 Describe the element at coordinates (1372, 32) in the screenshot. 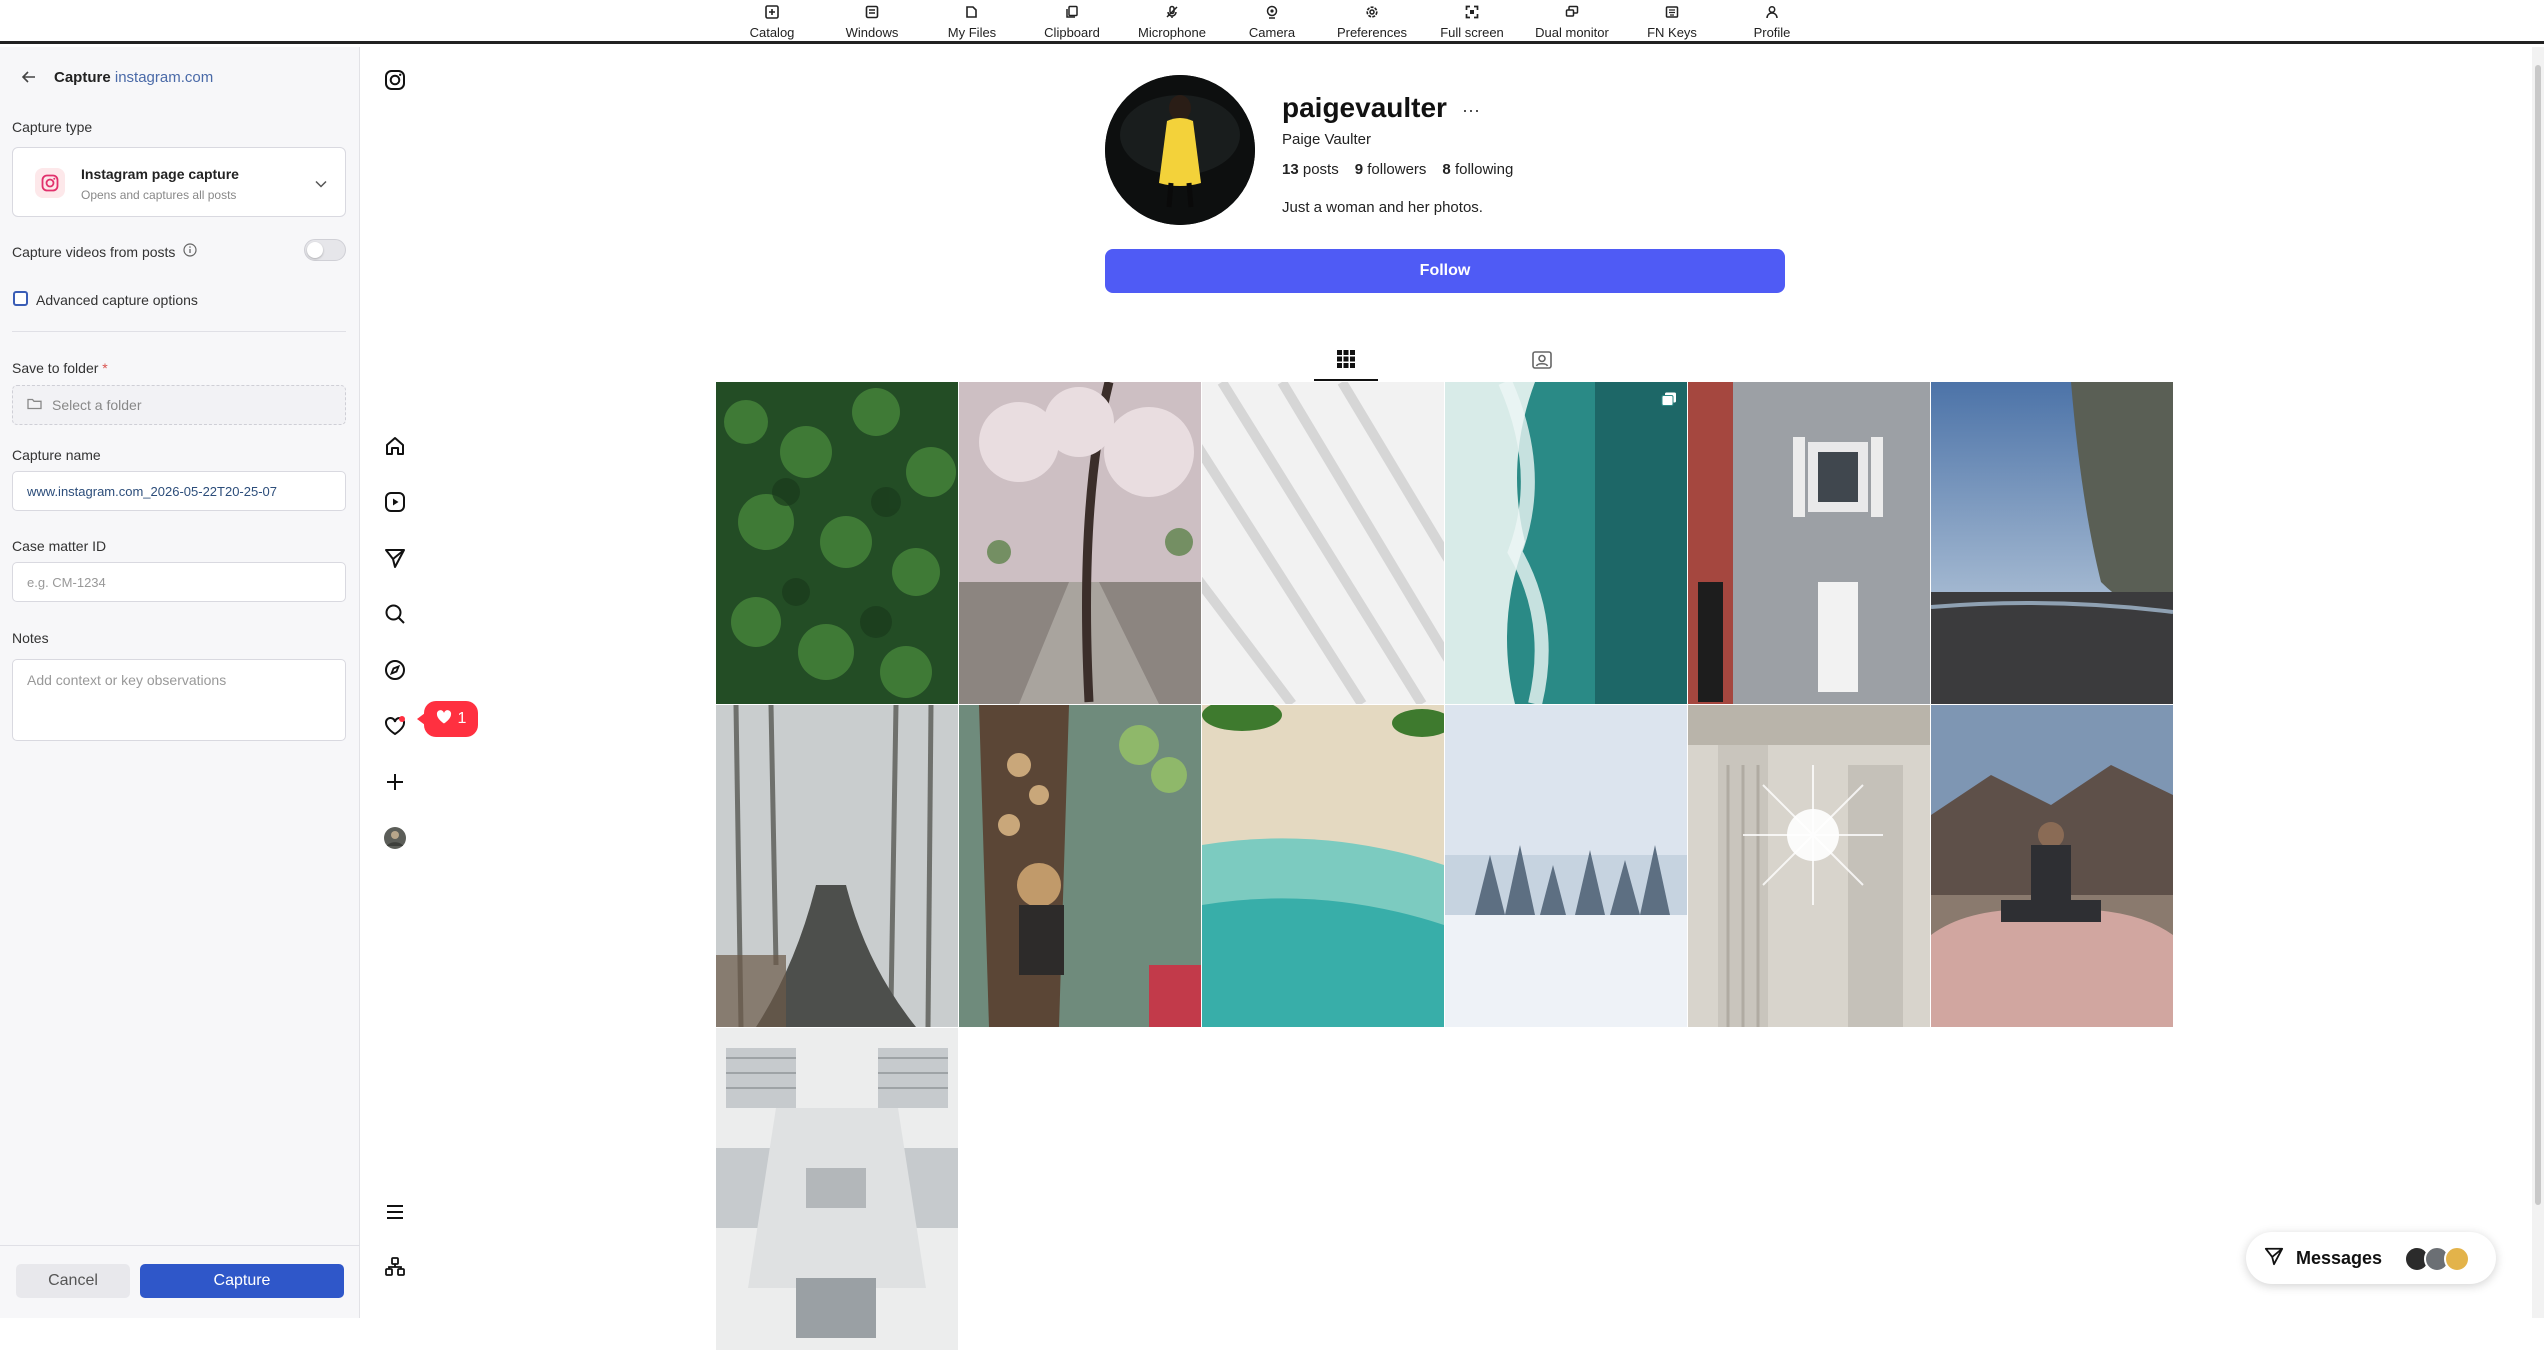

I see `toolbar-preferences-label: Preferences` at that location.